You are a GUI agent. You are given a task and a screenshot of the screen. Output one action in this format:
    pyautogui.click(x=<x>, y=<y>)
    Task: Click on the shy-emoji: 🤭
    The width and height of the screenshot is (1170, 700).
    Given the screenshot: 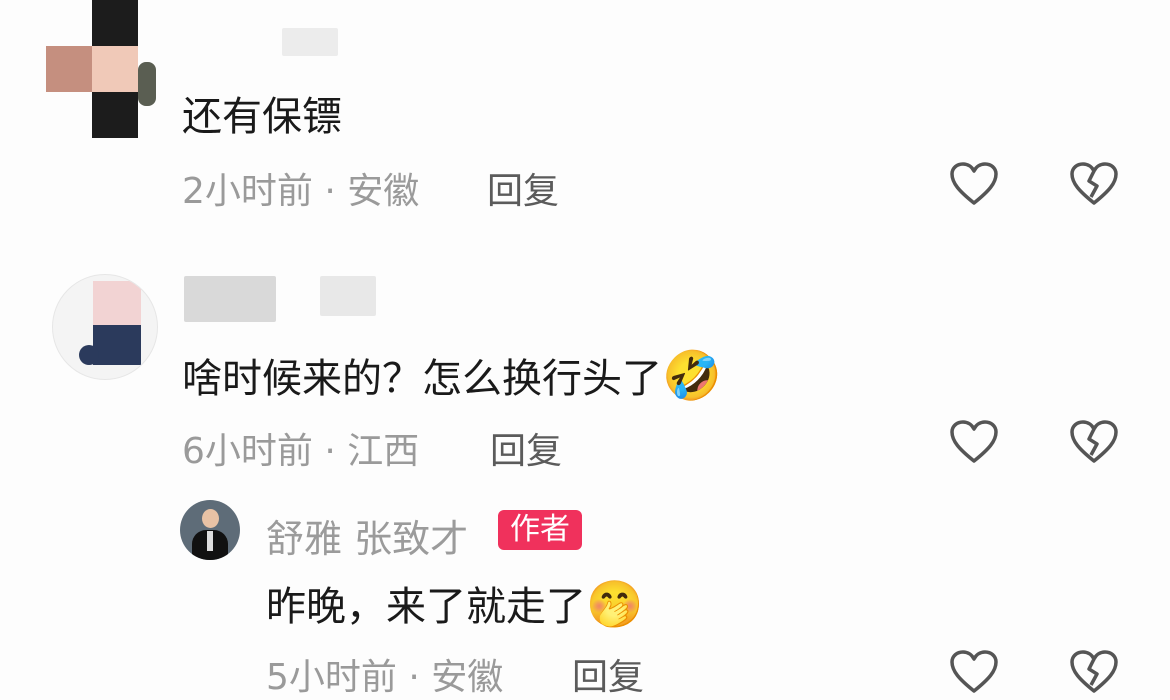 What is the action you would take?
    pyautogui.click(x=615, y=604)
    